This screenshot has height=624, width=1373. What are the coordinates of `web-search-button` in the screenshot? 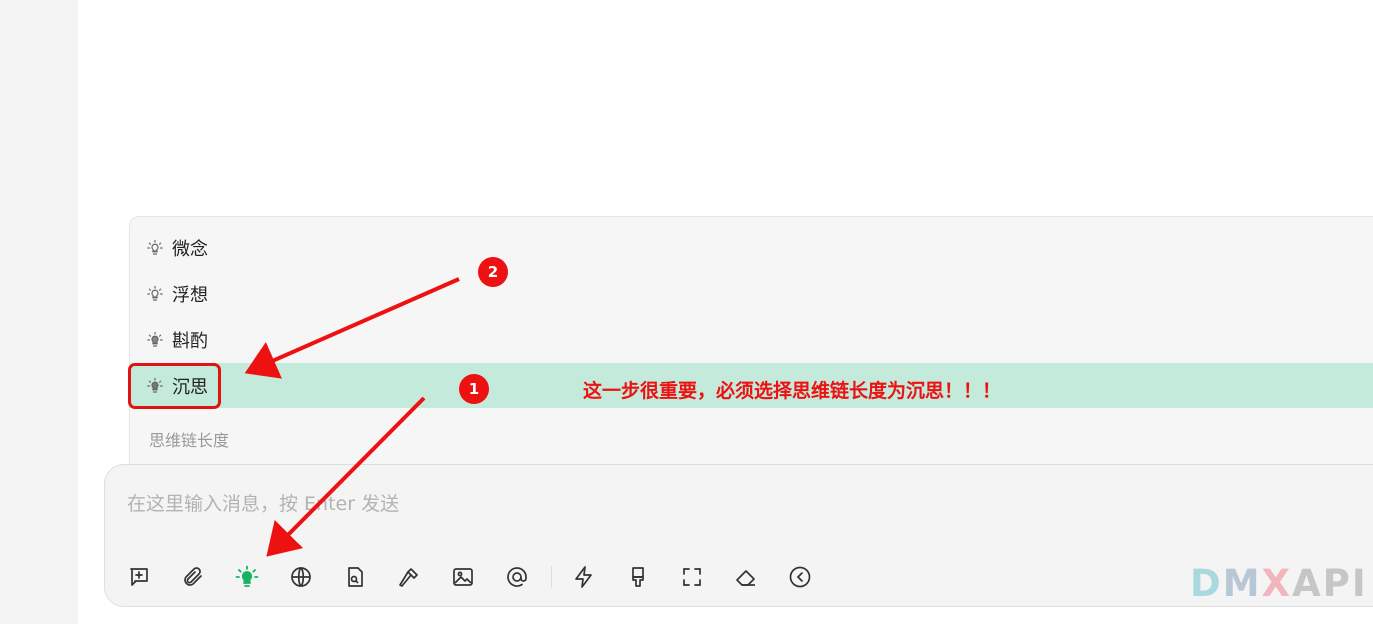 It's located at (301, 577).